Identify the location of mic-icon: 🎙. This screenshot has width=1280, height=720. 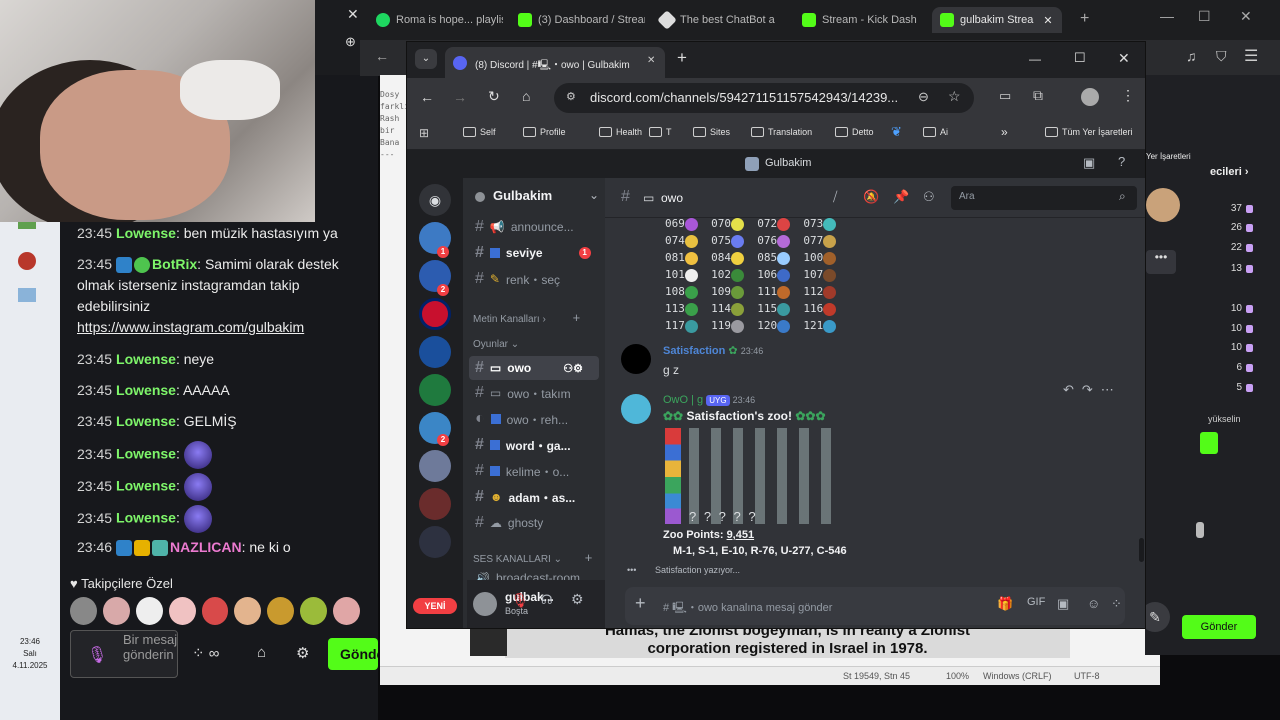
(97, 655).